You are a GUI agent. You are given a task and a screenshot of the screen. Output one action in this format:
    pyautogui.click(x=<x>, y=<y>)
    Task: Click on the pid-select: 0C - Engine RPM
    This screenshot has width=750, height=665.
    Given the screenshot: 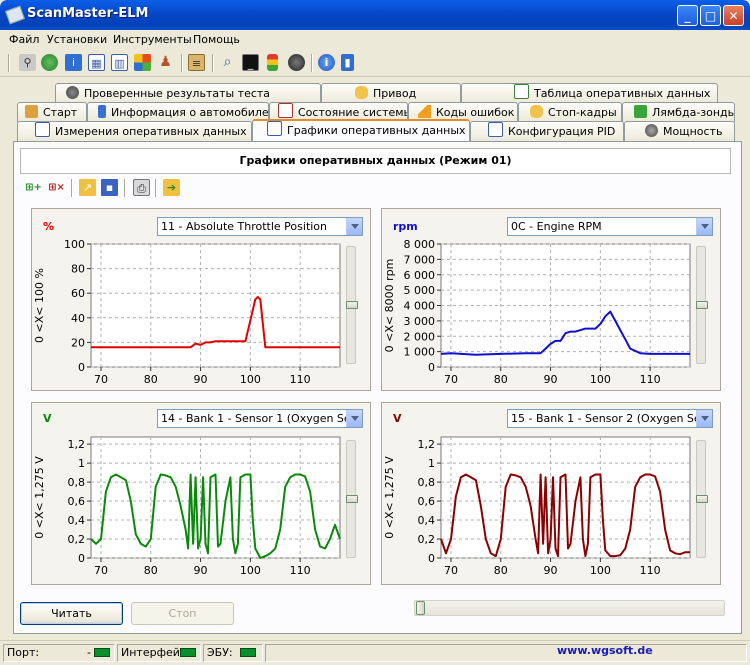 What is the action you would take?
    pyautogui.click(x=610, y=226)
    